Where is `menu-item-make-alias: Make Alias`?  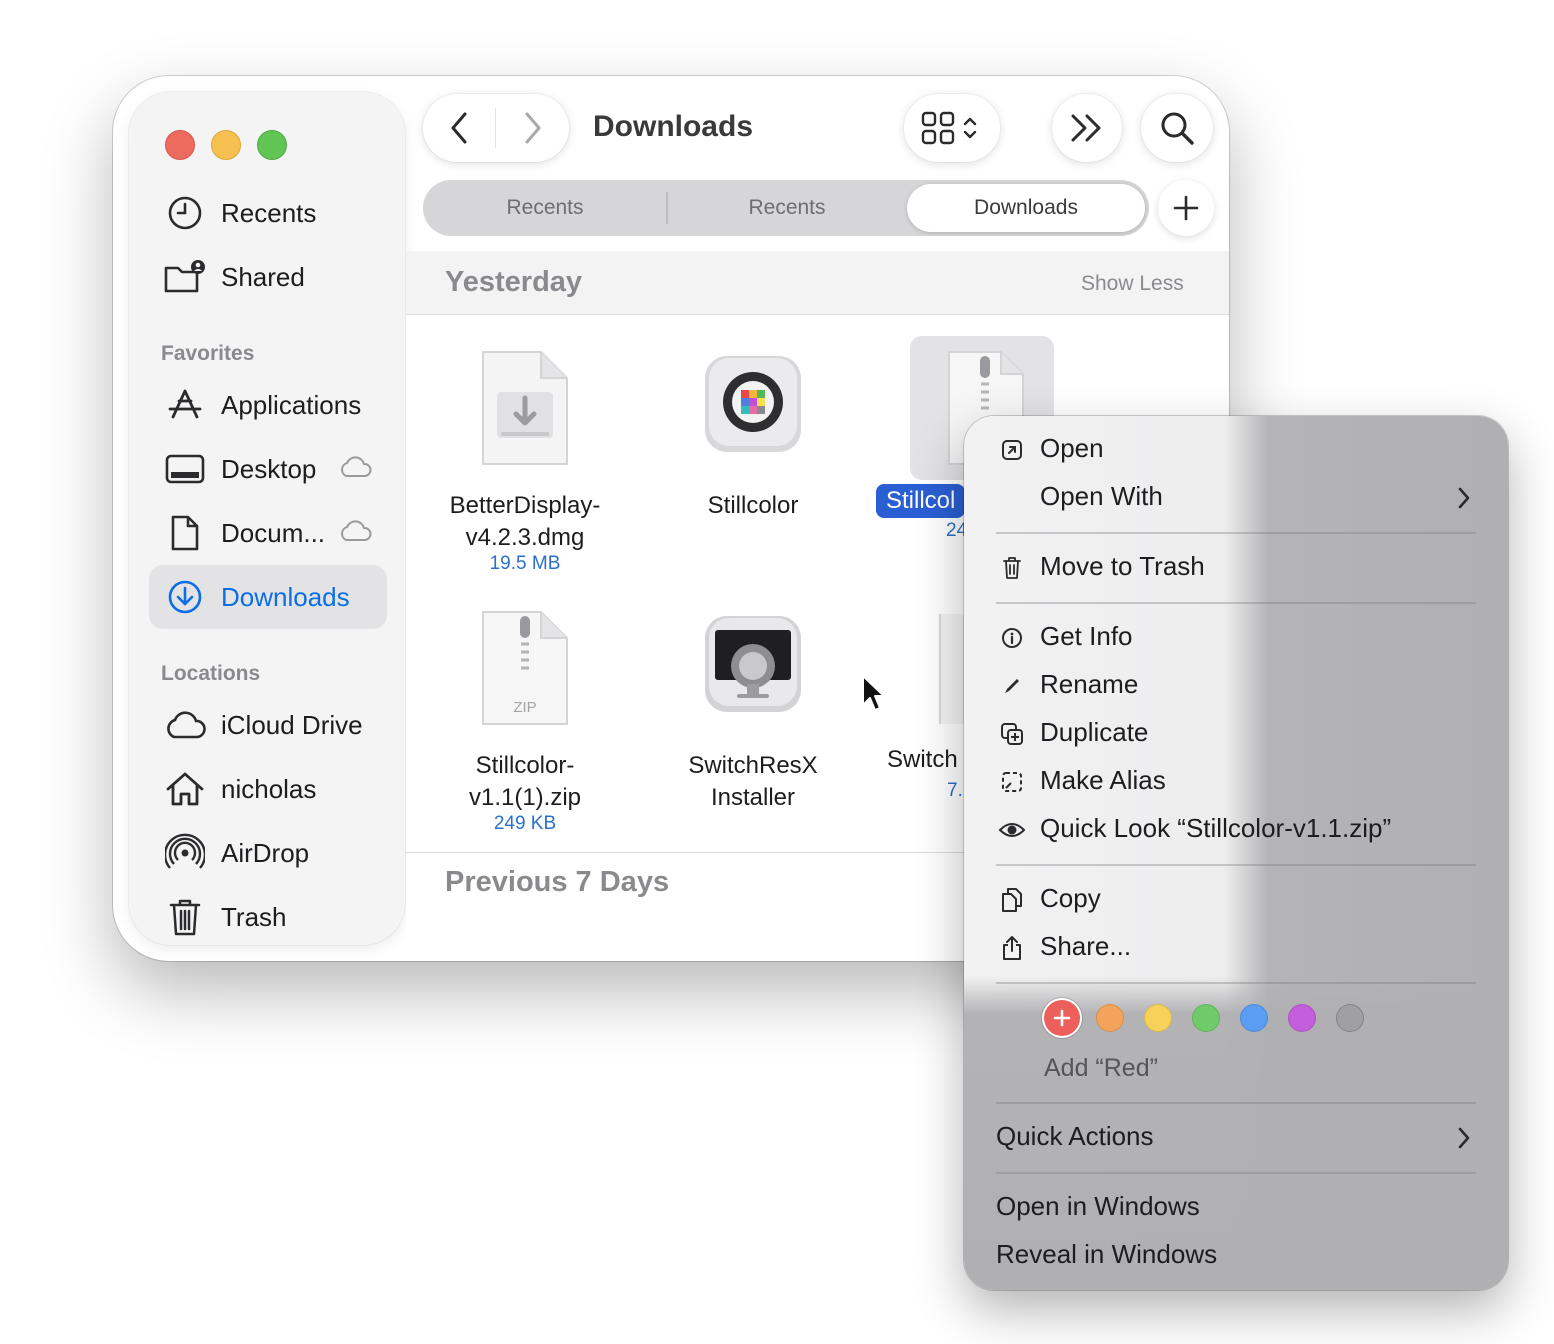 menu-item-make-alias: Make Alias is located at coordinates (1236, 782).